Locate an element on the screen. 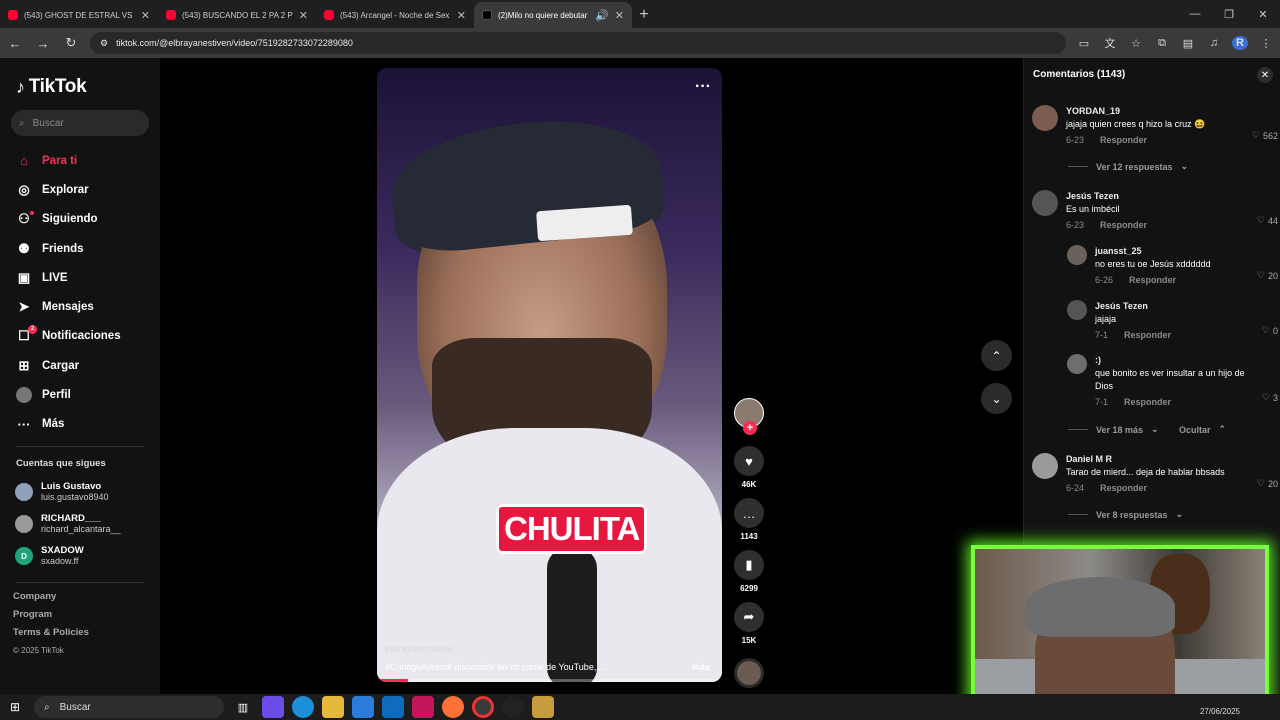 This screenshot has width=1280, height=720. copilot-icon is located at coordinates (273, 707).